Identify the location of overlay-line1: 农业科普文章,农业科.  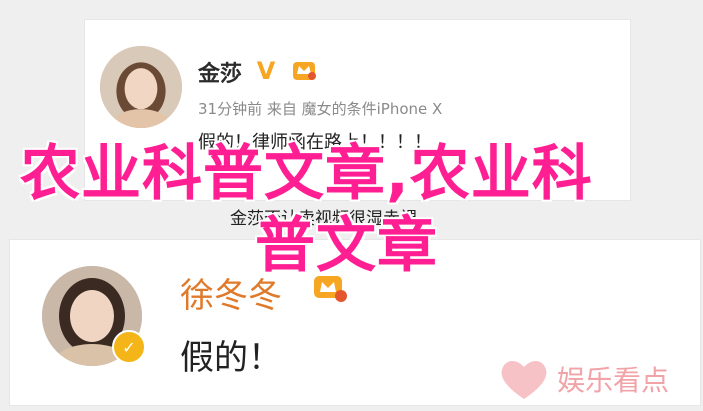
(306, 174).